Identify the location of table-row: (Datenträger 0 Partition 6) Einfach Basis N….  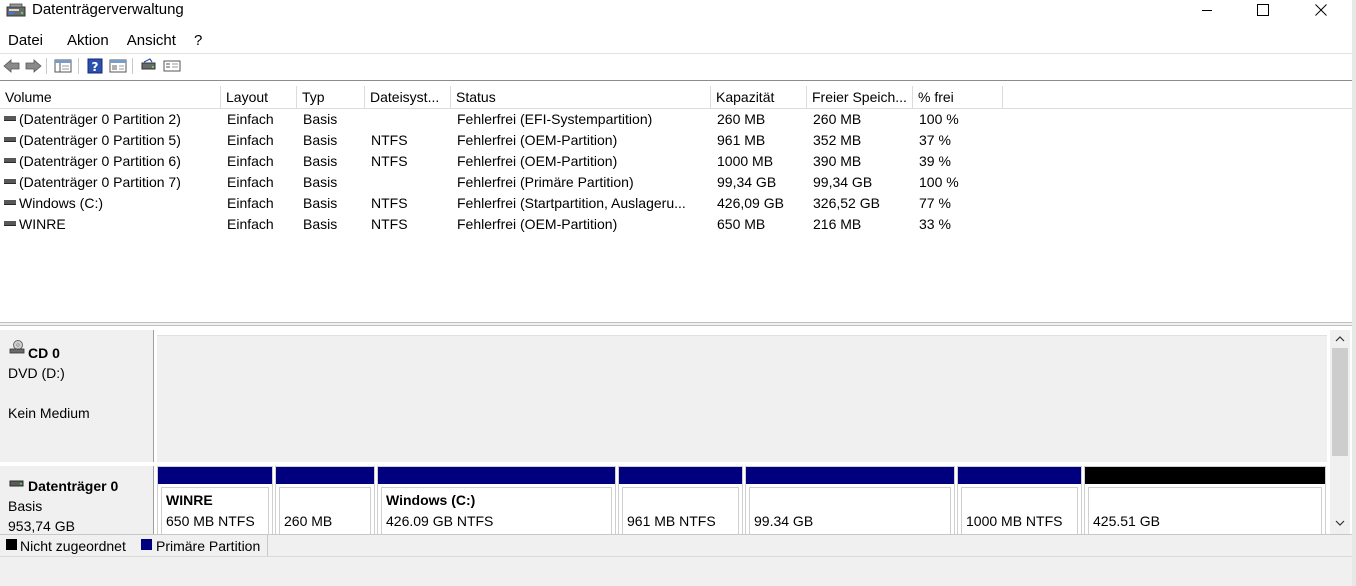
(676, 161).